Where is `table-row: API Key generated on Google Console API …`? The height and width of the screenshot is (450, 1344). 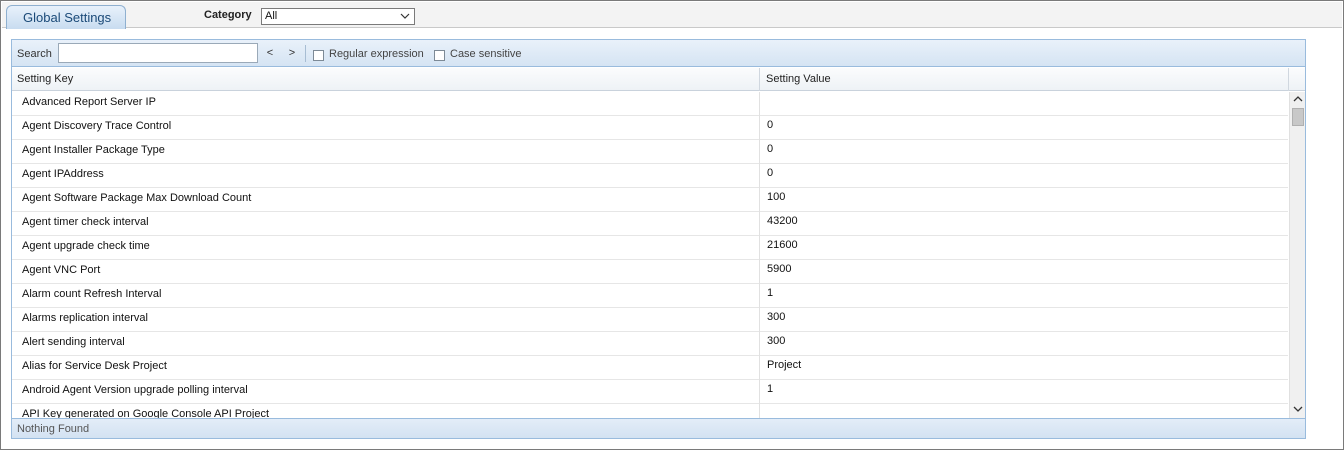 table-row: API Key generated on Google Console API … is located at coordinates (650, 411).